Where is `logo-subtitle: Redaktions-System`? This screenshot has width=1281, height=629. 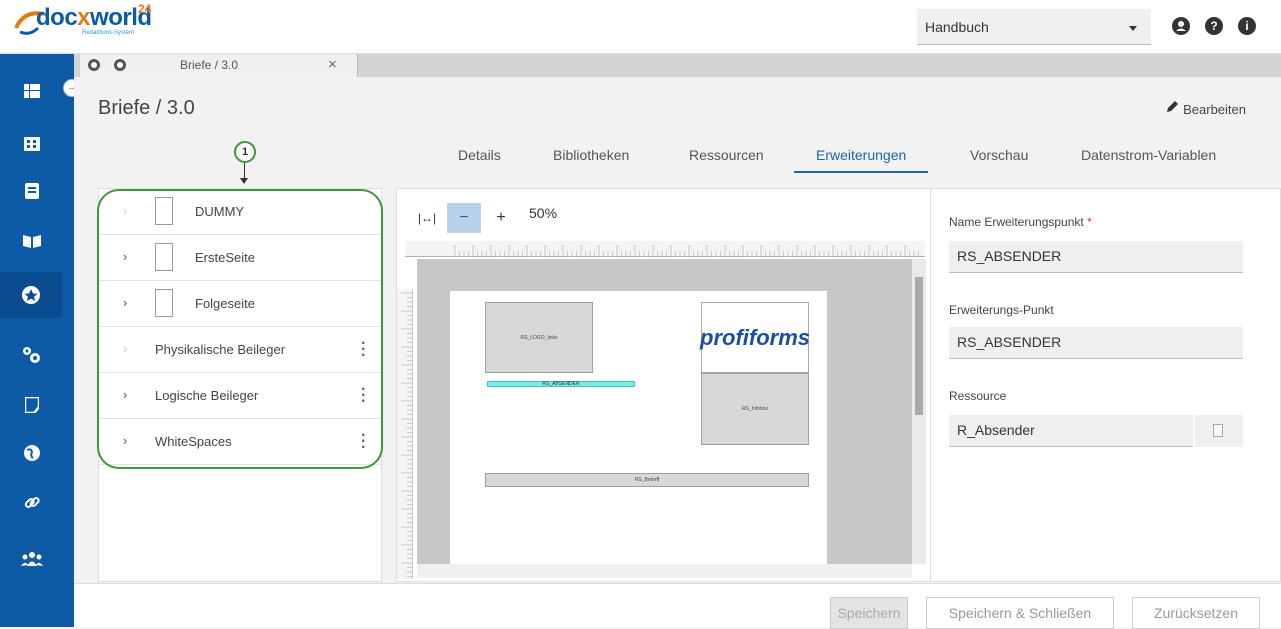
logo-subtitle: Redaktions-System is located at coordinates (108, 33).